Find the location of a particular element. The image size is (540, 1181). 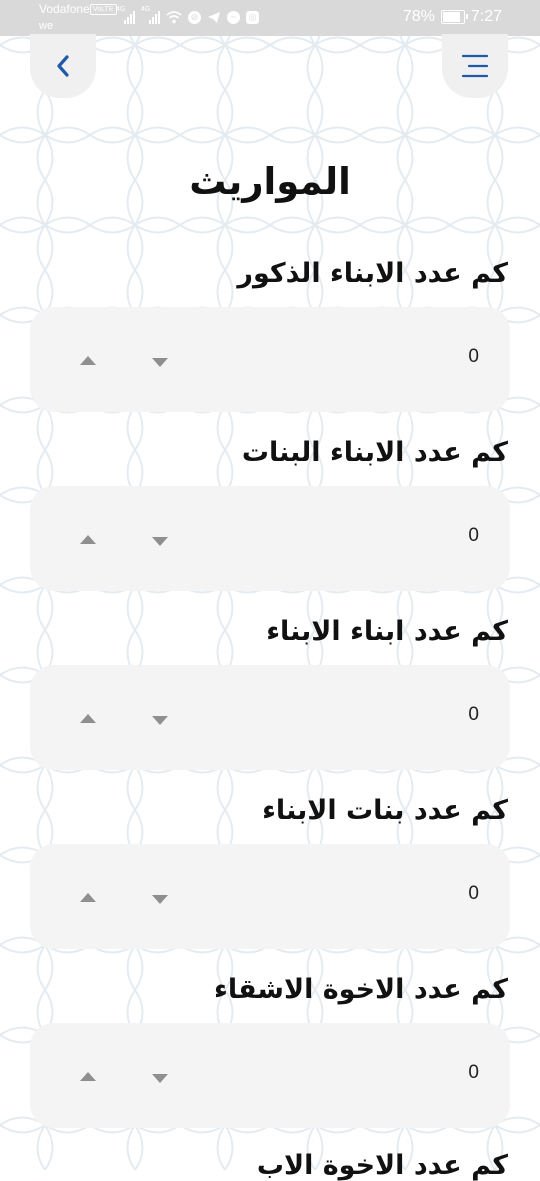

question-label-sons: كم عدد الابناء الذكور is located at coordinates (372, 273).